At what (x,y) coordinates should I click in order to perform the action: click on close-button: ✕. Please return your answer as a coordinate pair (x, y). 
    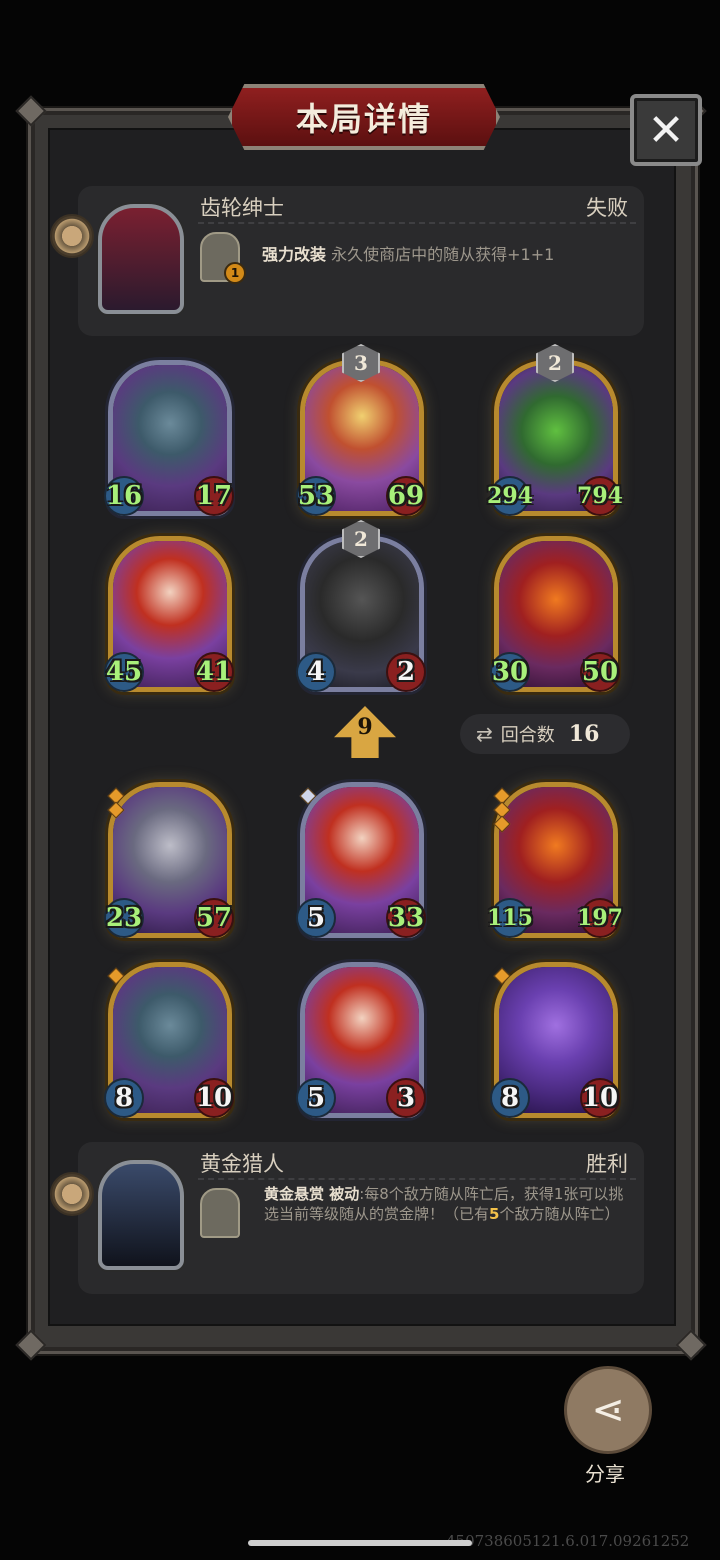
    Looking at the image, I should click on (666, 130).